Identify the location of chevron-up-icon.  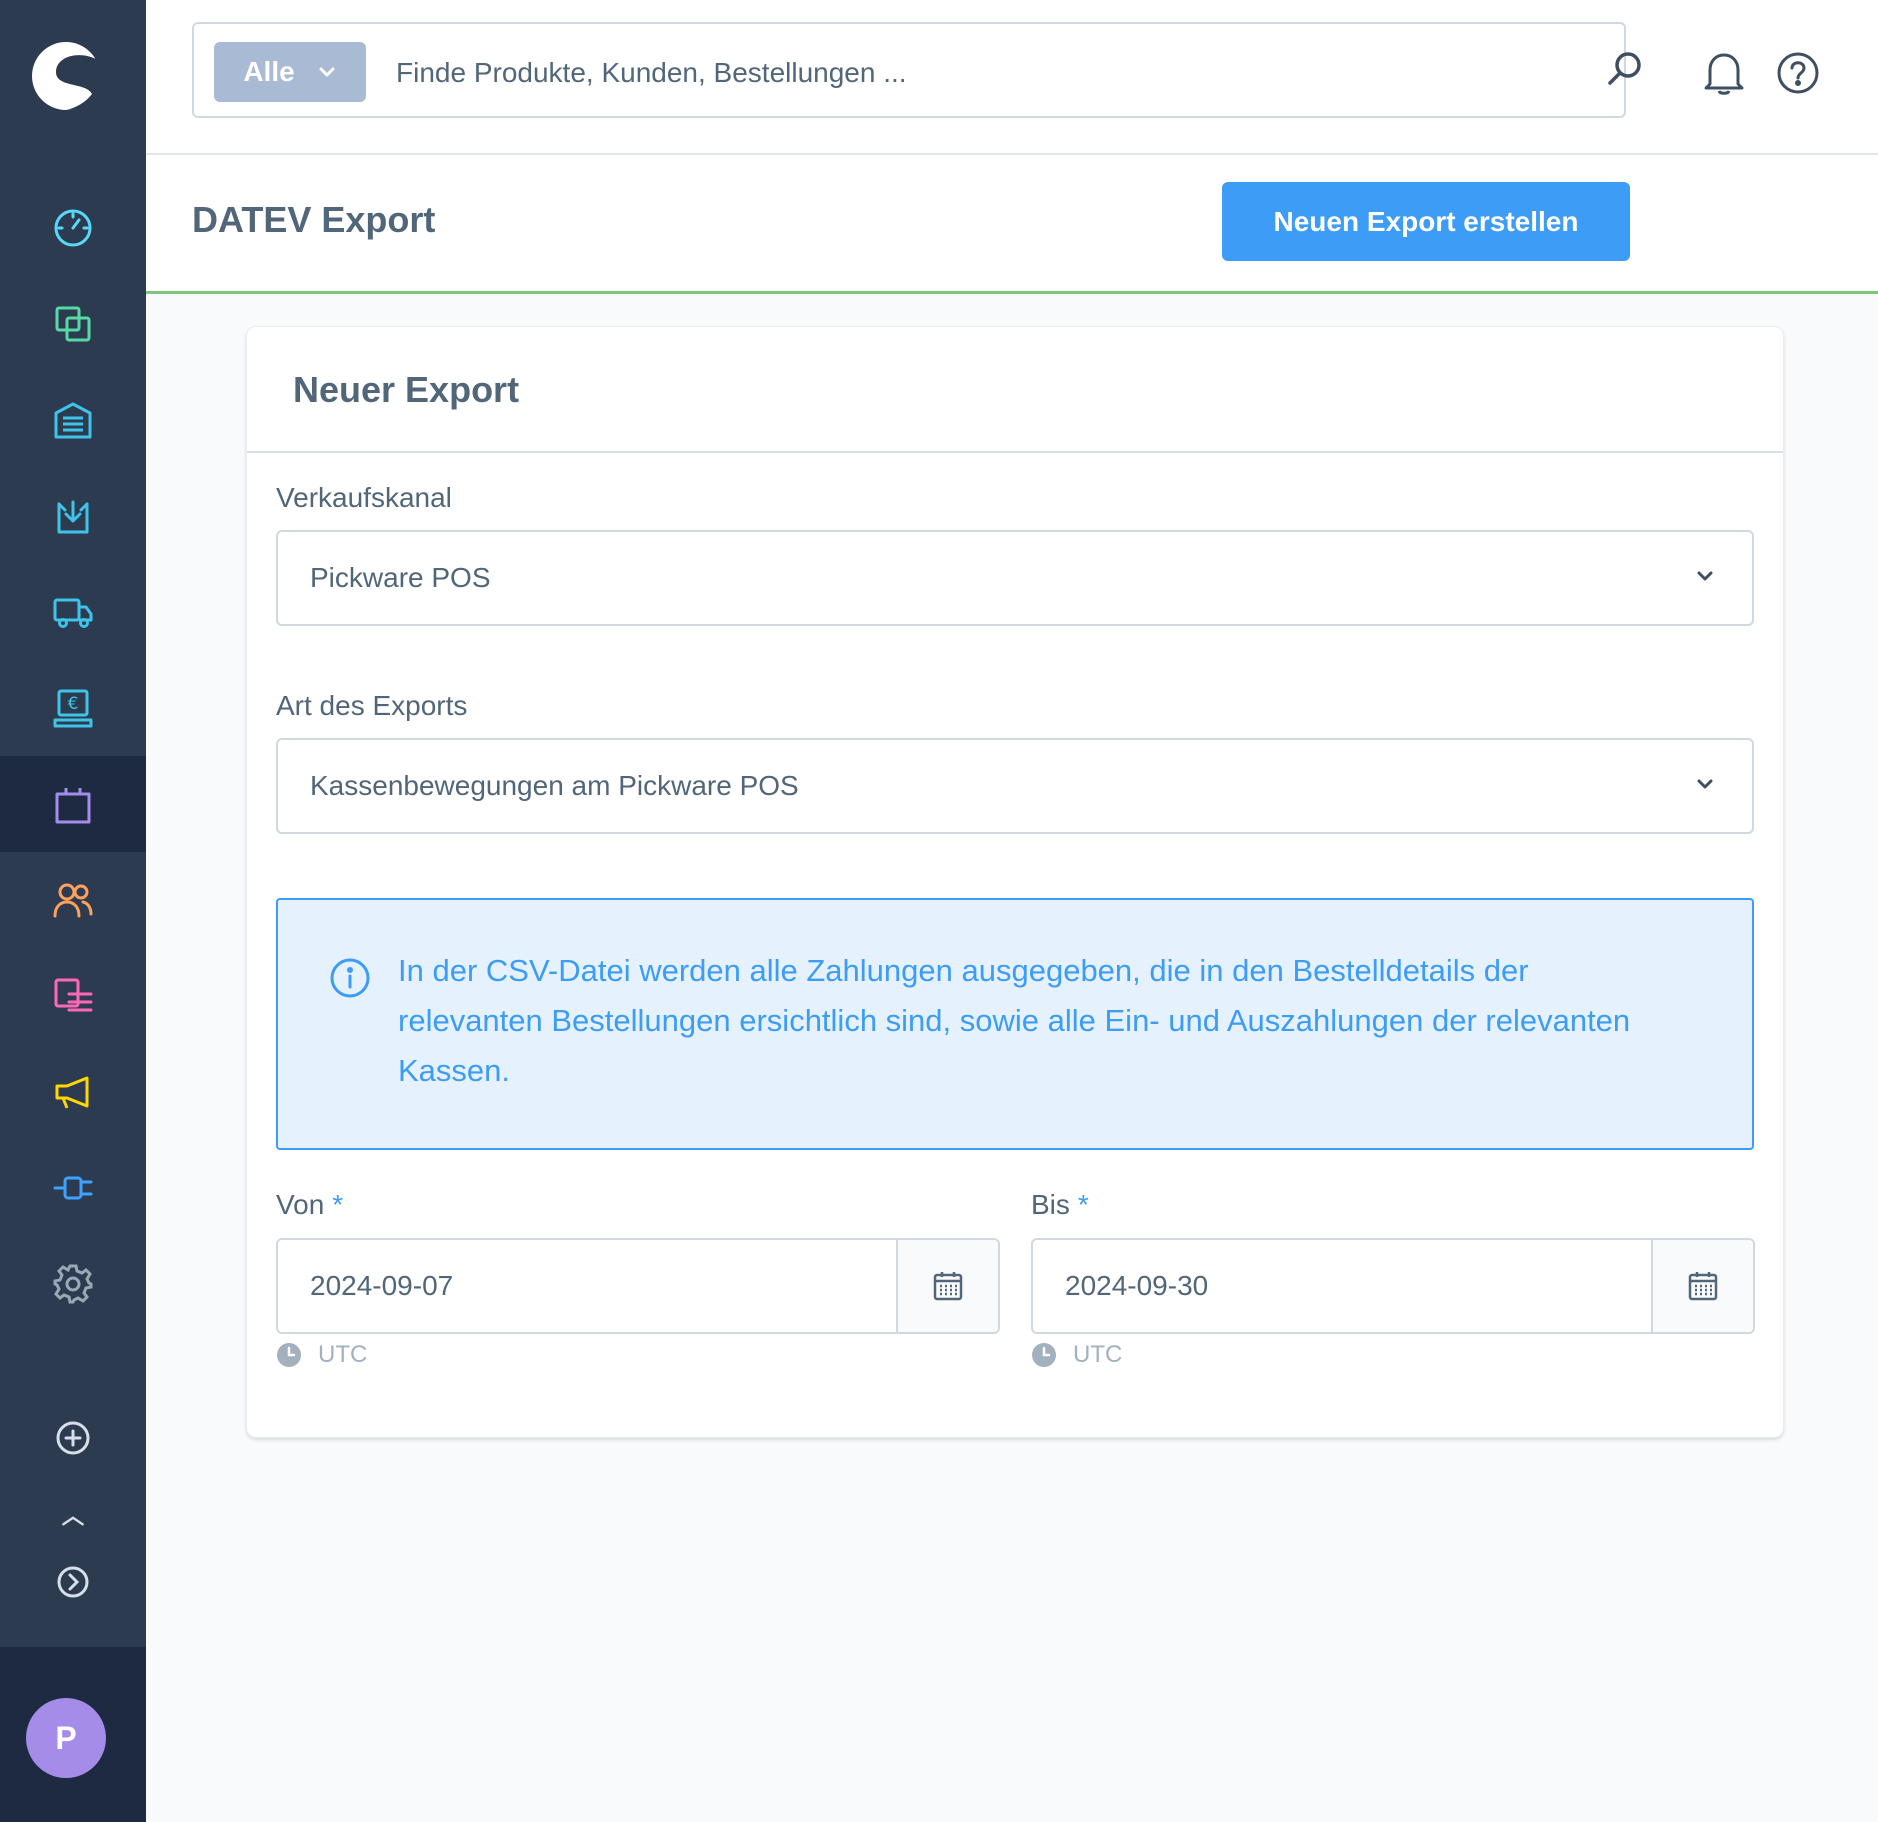
(73, 1521).